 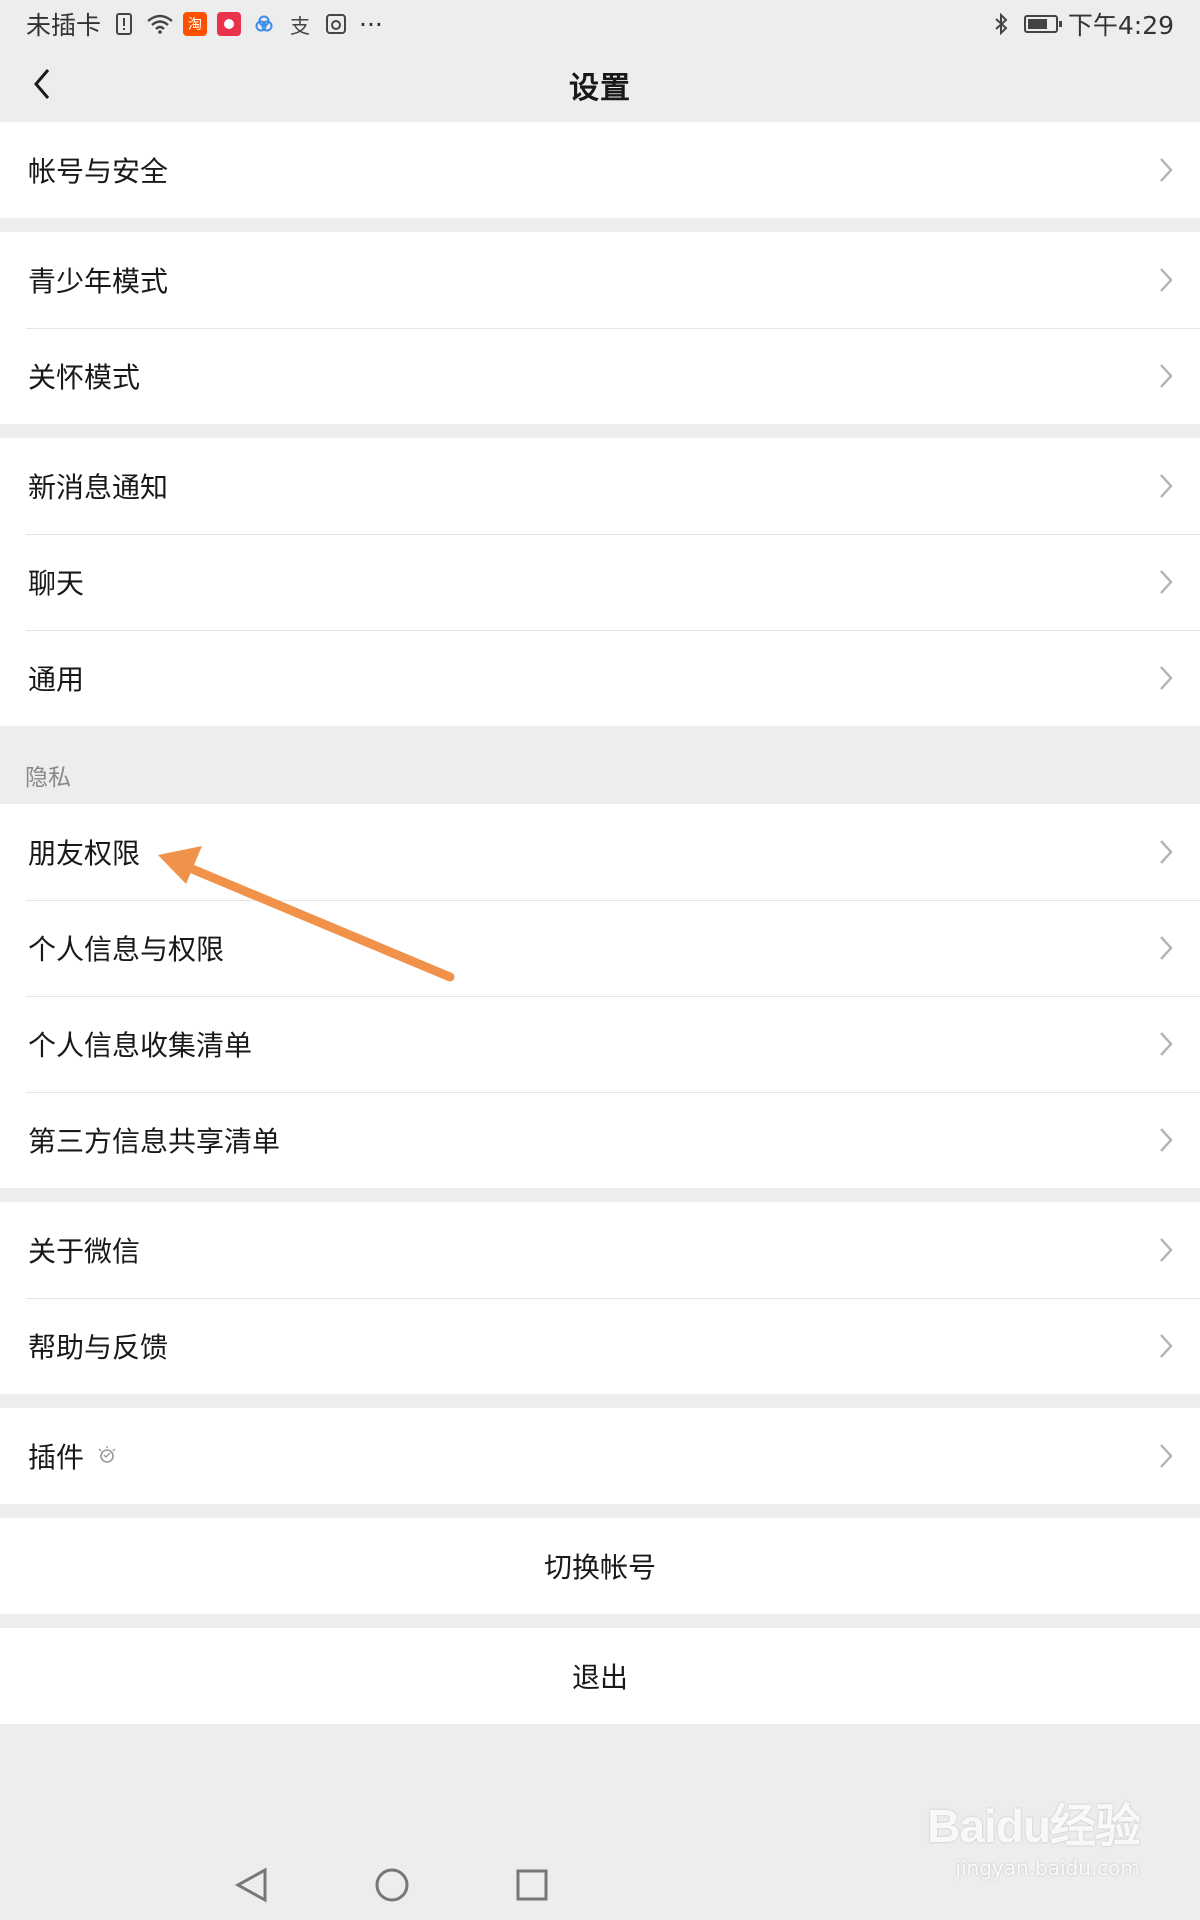 I want to click on plugins-group: 插件, so click(x=600, y=1456).